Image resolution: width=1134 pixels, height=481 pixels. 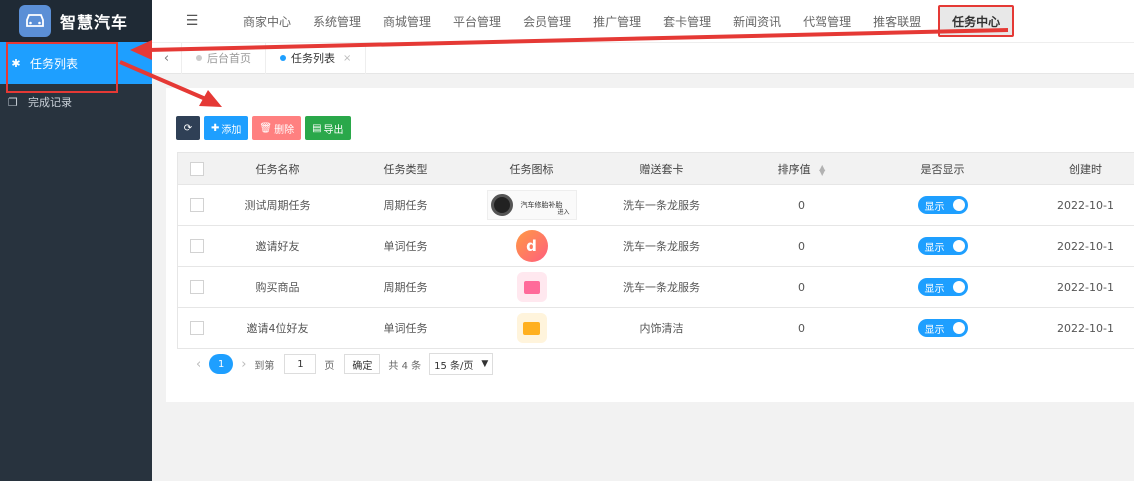 I want to click on current-page: 1, so click(x=221, y=364).